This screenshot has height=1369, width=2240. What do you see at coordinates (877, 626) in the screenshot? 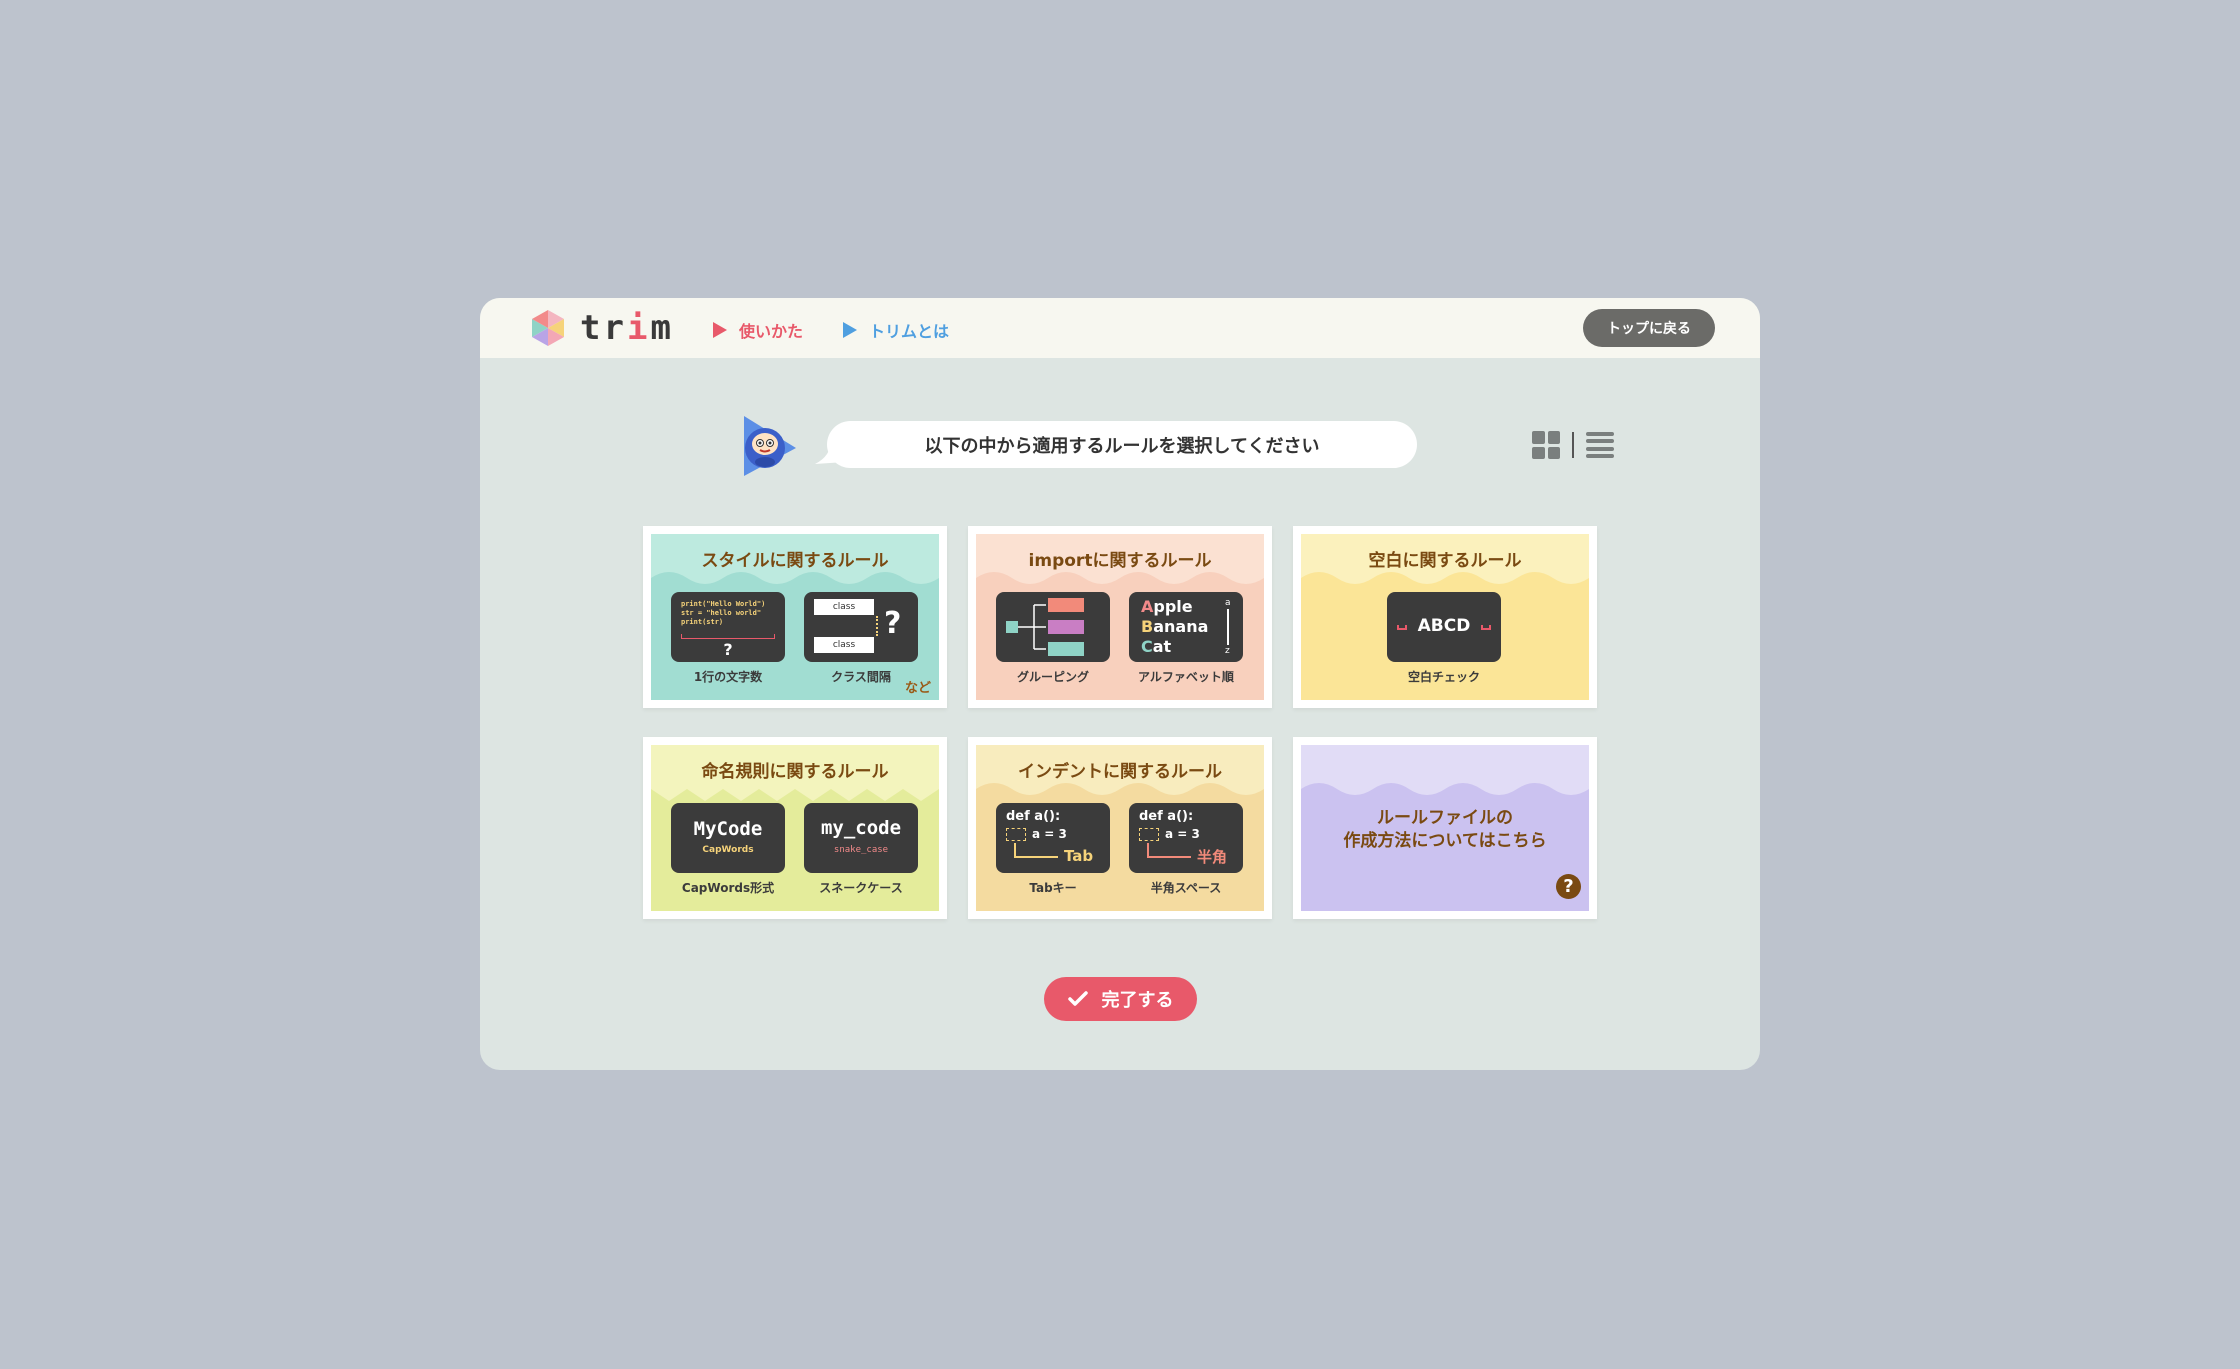
I see `spacing-indicator` at bounding box center [877, 626].